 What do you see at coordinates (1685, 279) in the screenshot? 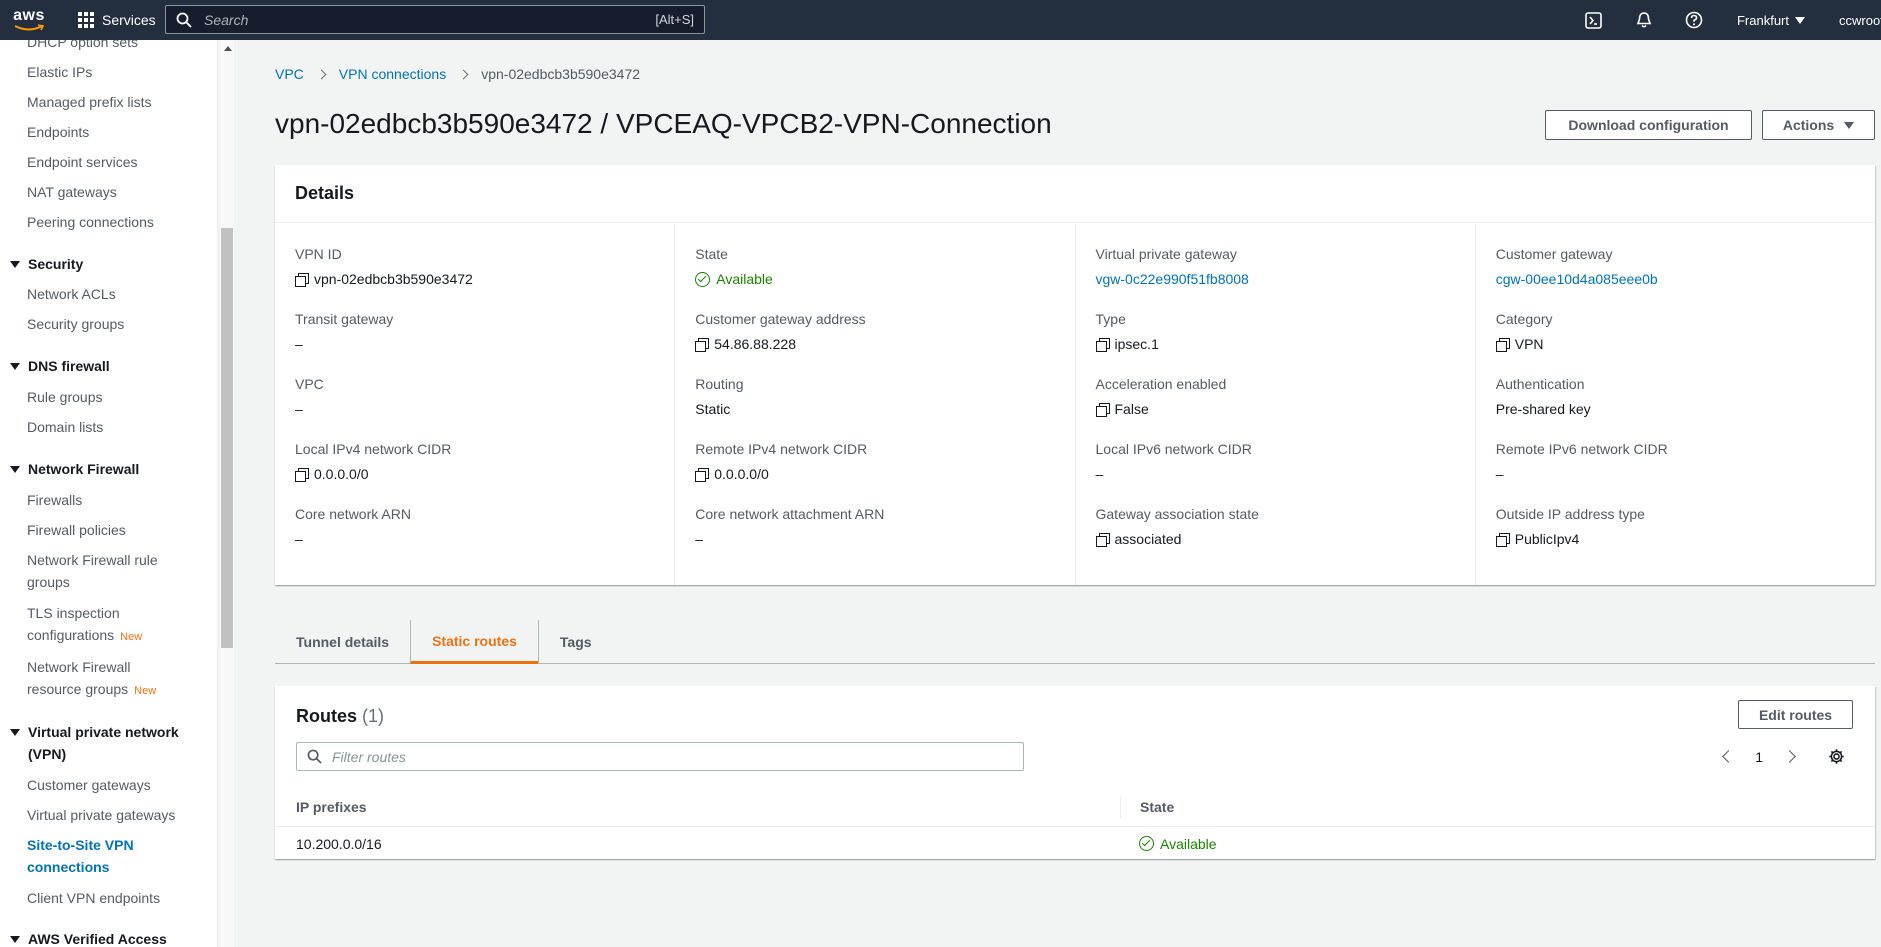
I see `customer-gateway-link: cgw-00ee10d4a085eee0b` at bounding box center [1685, 279].